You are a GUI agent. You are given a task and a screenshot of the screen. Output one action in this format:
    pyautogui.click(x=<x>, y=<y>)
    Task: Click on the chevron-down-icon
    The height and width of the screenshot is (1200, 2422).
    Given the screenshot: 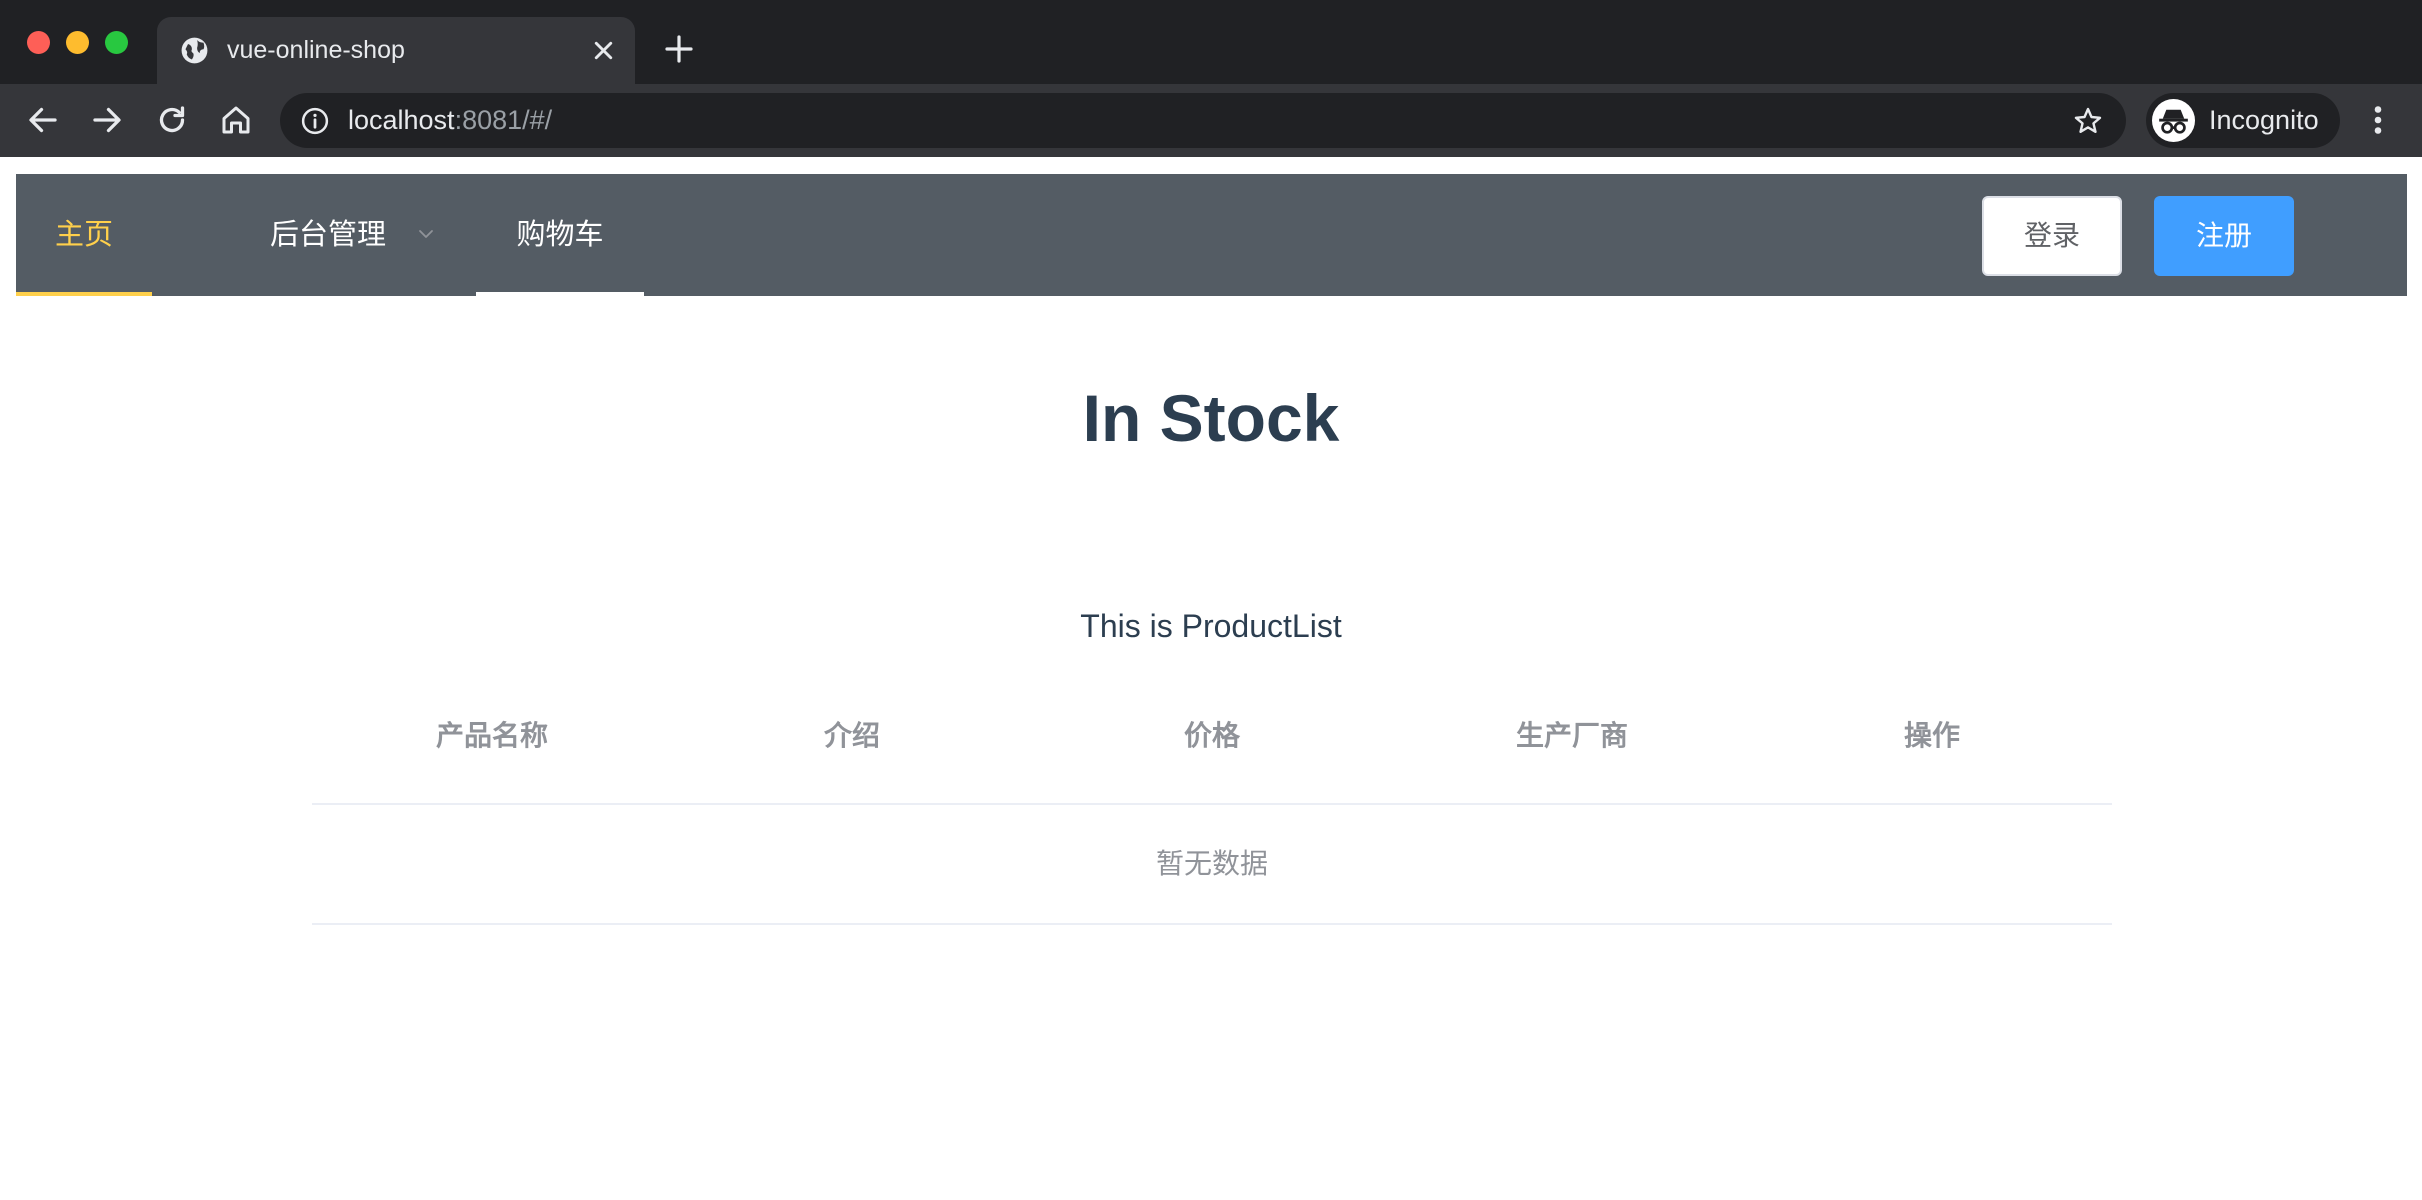 What is the action you would take?
    pyautogui.click(x=426, y=234)
    